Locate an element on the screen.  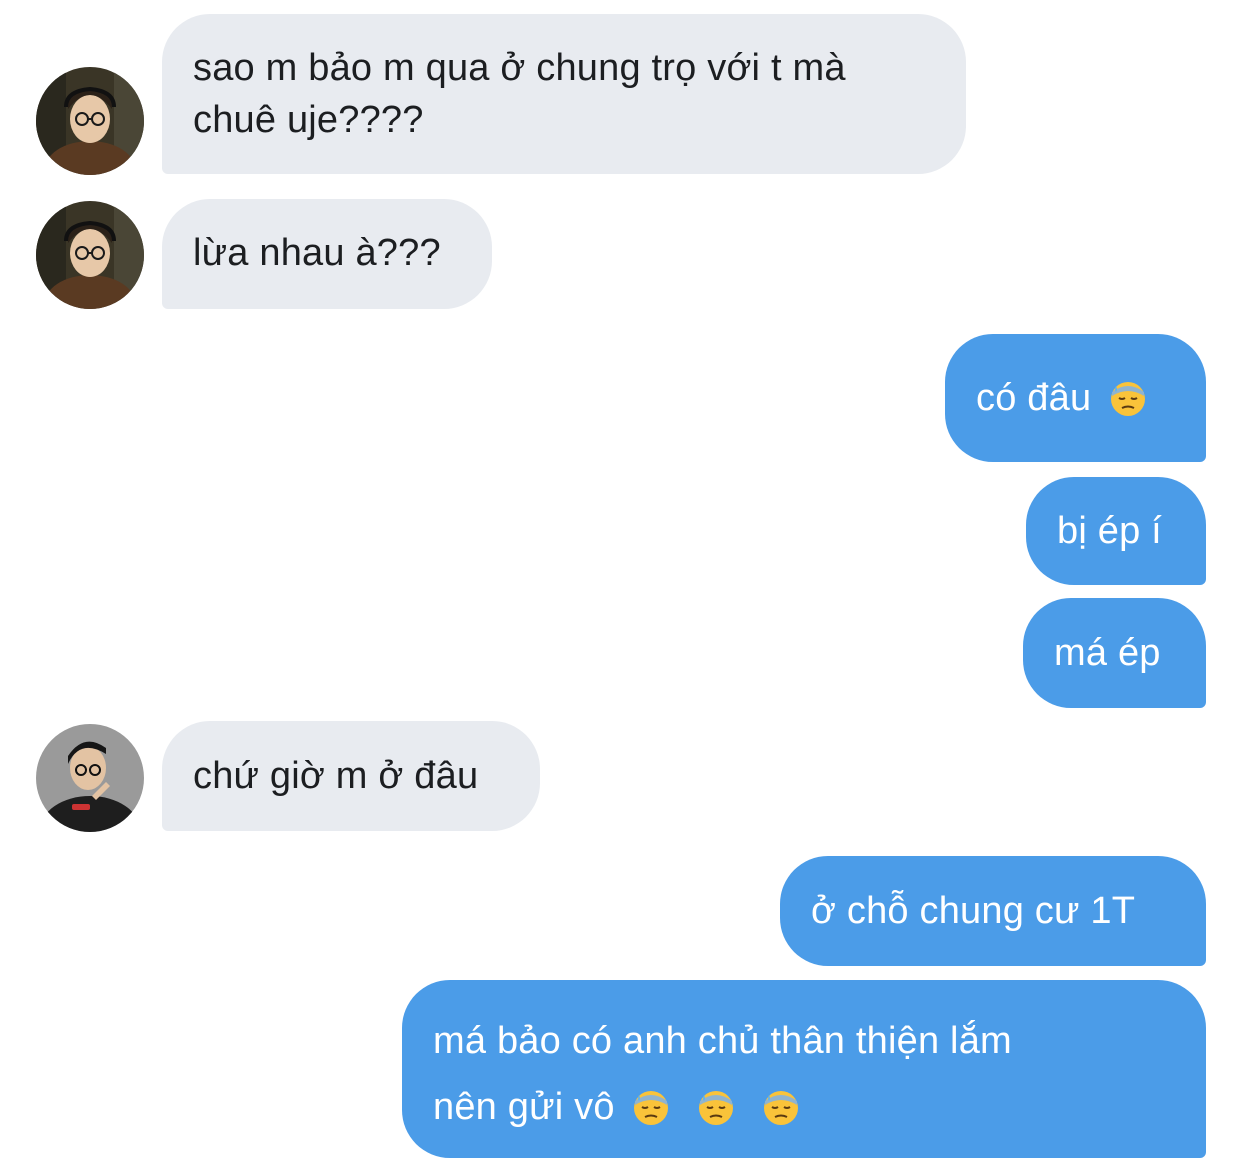
message-text: sao m bảo m qua ở chung trọ với t mà is located at coordinates (519, 68).